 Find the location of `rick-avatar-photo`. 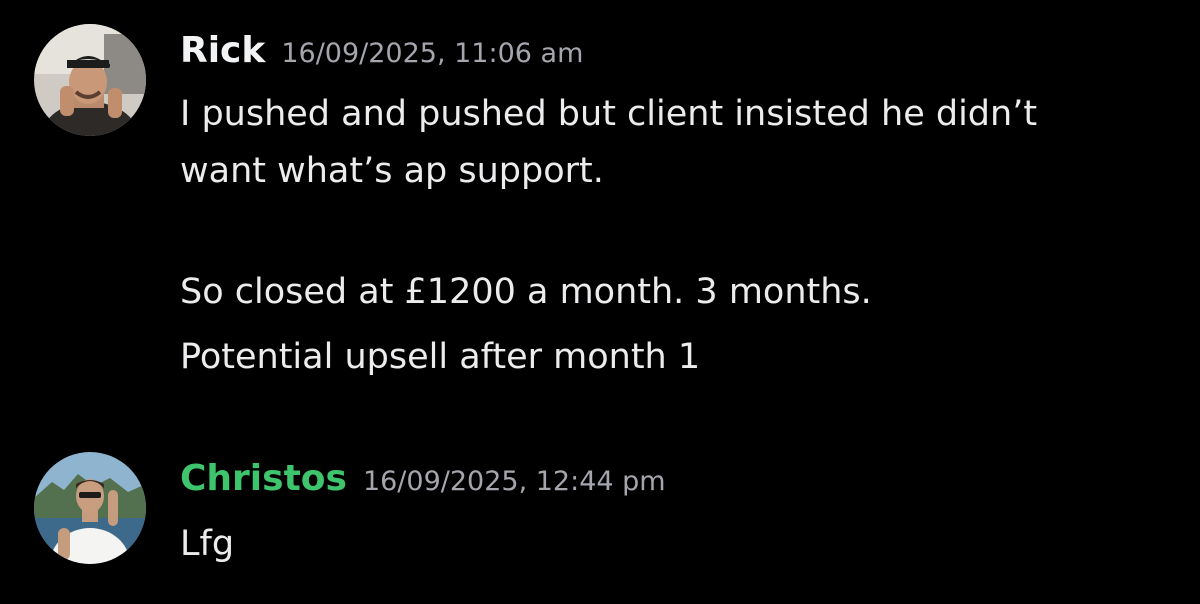

rick-avatar-photo is located at coordinates (90, 80).